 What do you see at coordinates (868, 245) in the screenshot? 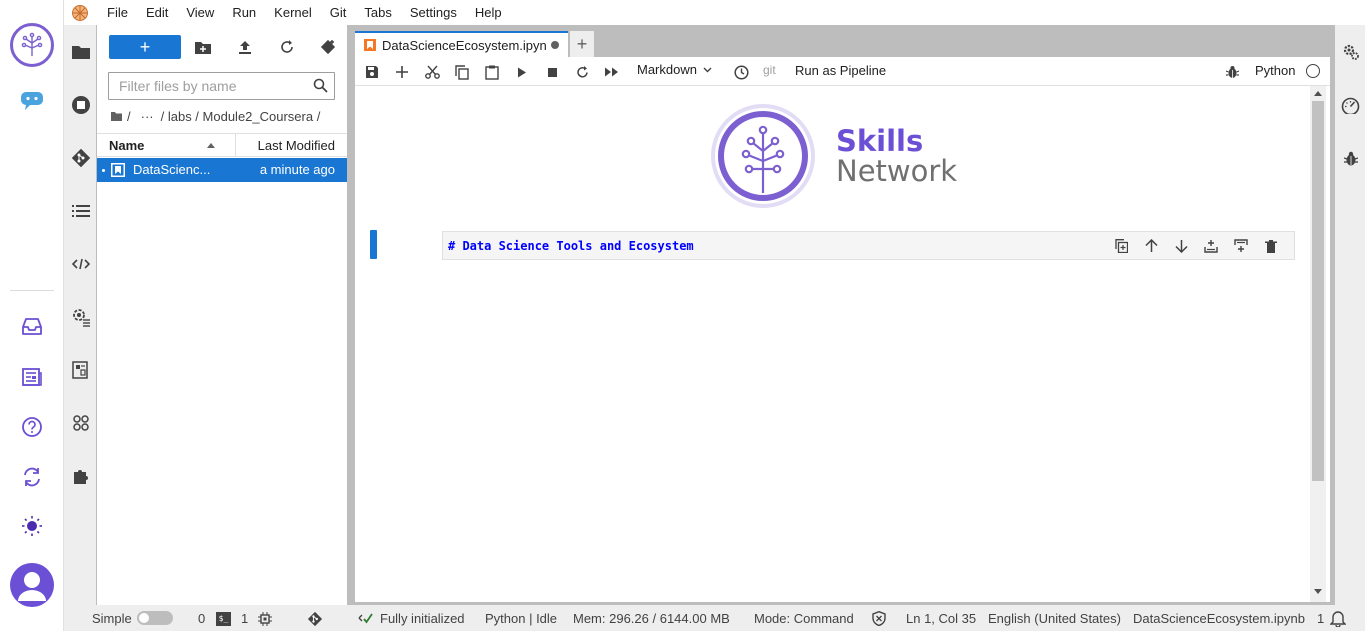
I see `markdown-cell-editor: # Data Science Tools and Ecosystem` at bounding box center [868, 245].